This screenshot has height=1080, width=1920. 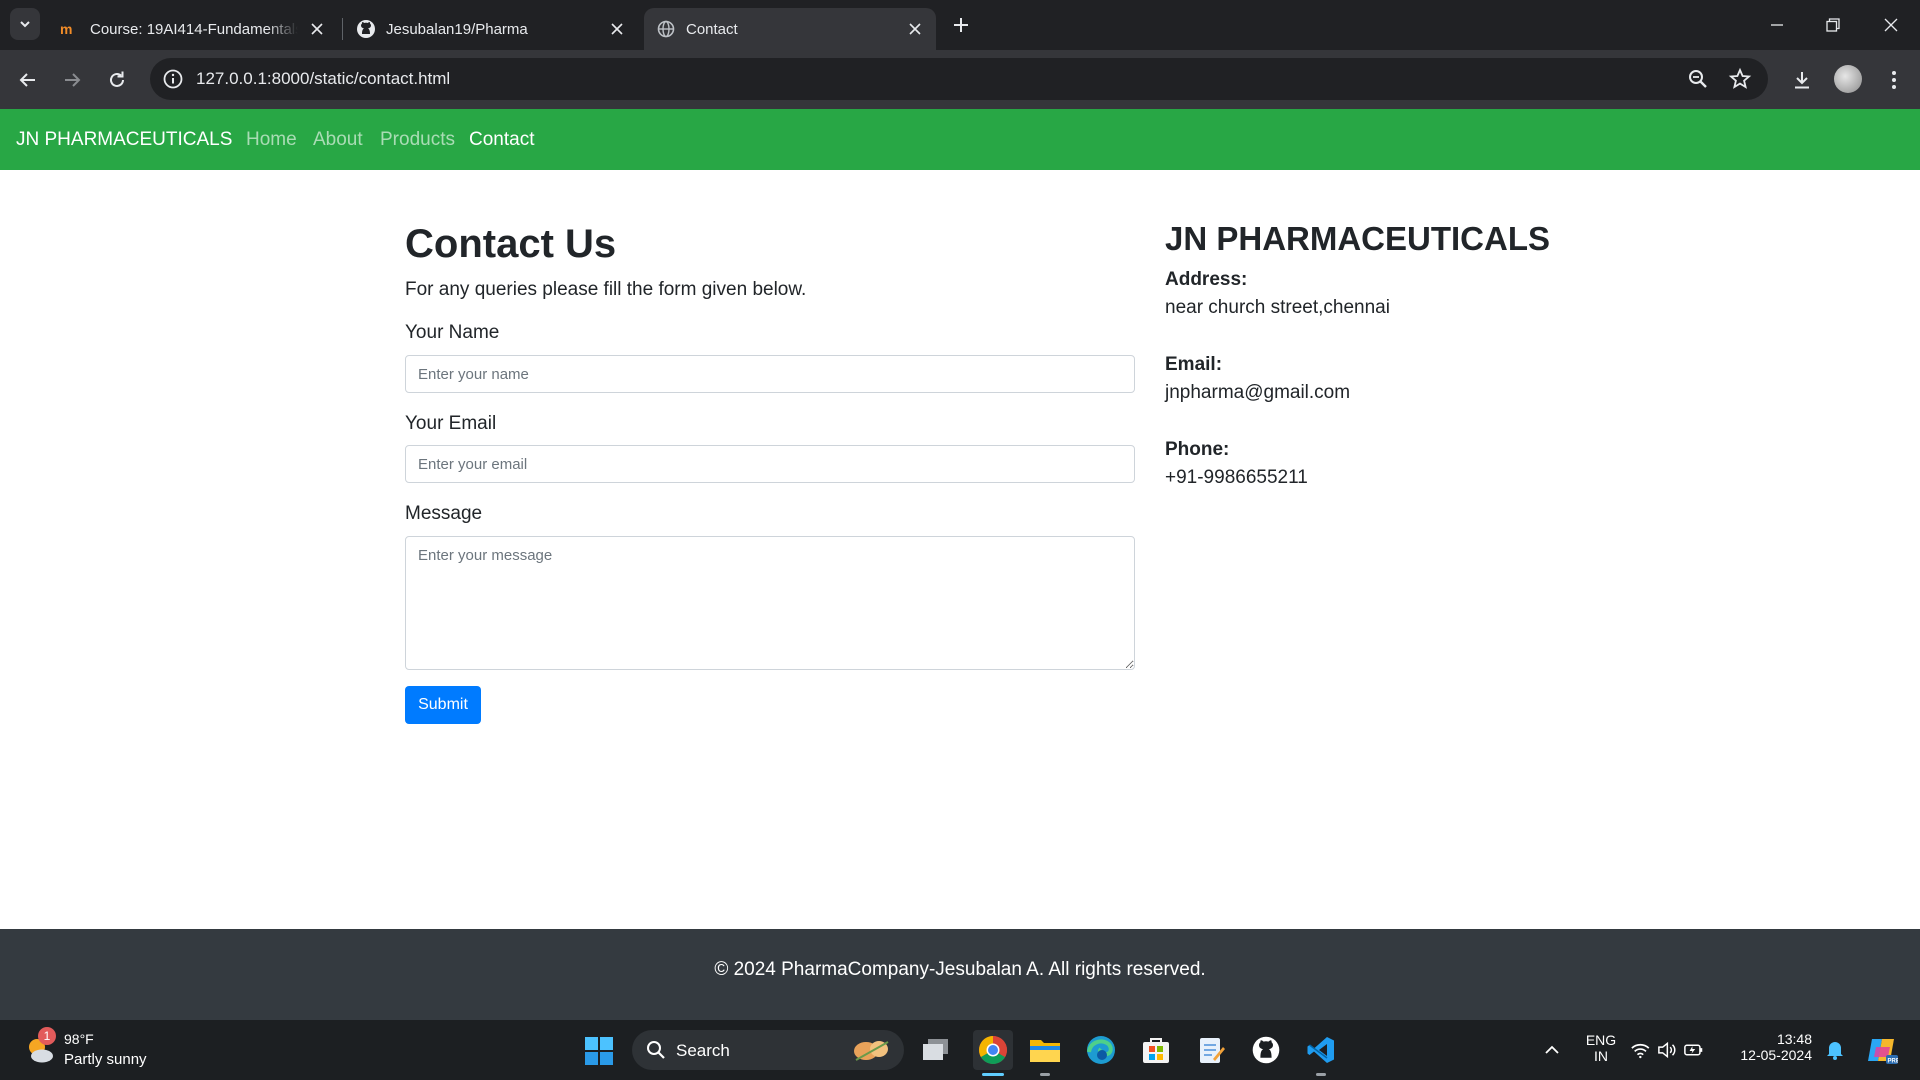 What do you see at coordinates (1194, 364) in the screenshot?
I see `email-info-label: Email:` at bounding box center [1194, 364].